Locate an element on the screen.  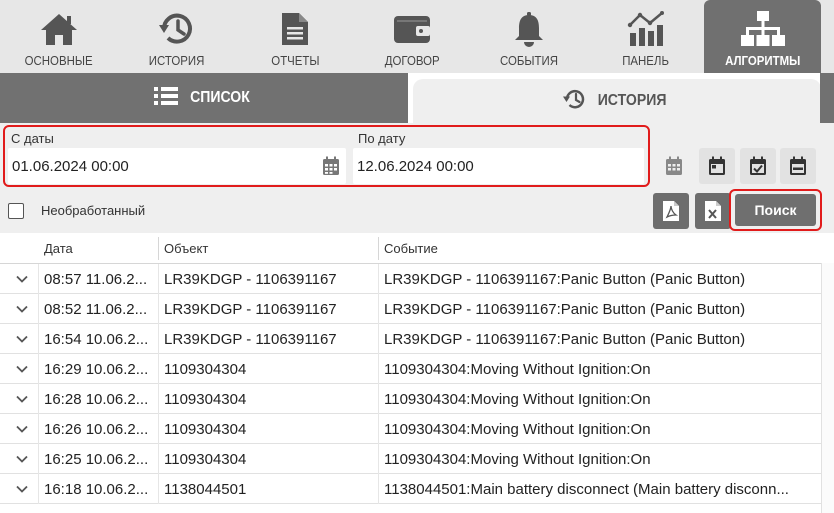
from-date-field: 01.06.2024 00:00 is located at coordinates (177, 166).